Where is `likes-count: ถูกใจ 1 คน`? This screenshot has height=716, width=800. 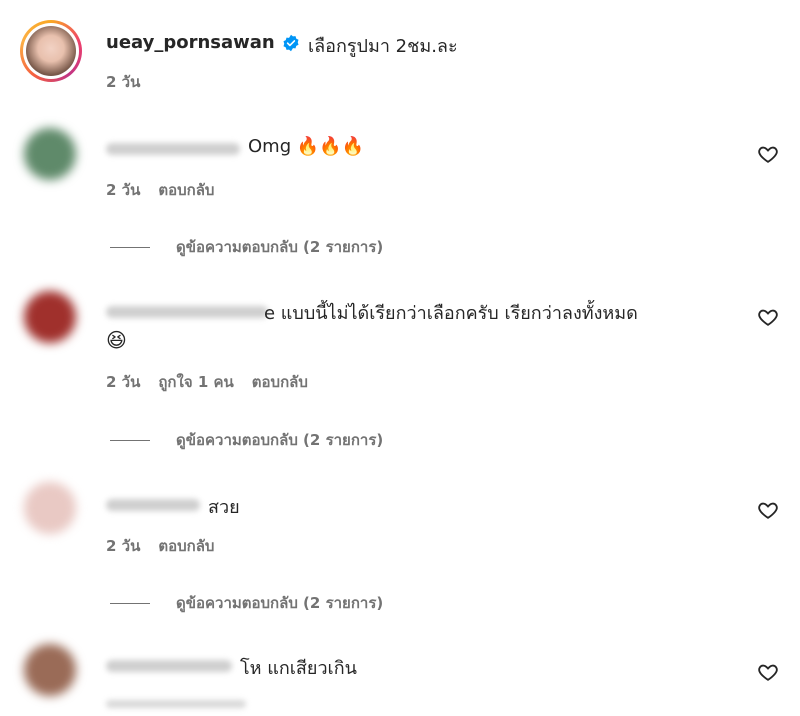 likes-count: ถูกใจ 1 คน is located at coordinates (195, 382).